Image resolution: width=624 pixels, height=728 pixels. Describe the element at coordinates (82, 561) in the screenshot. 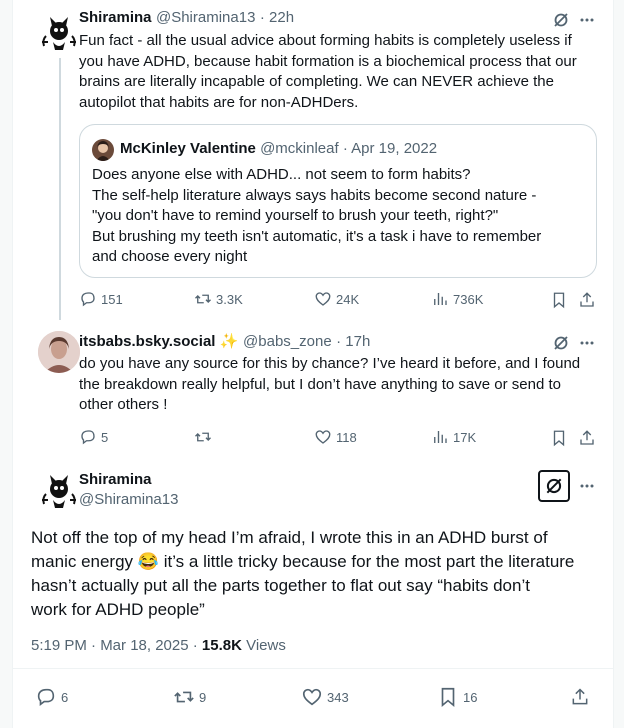

I see `text-fragment: manic energy` at that location.